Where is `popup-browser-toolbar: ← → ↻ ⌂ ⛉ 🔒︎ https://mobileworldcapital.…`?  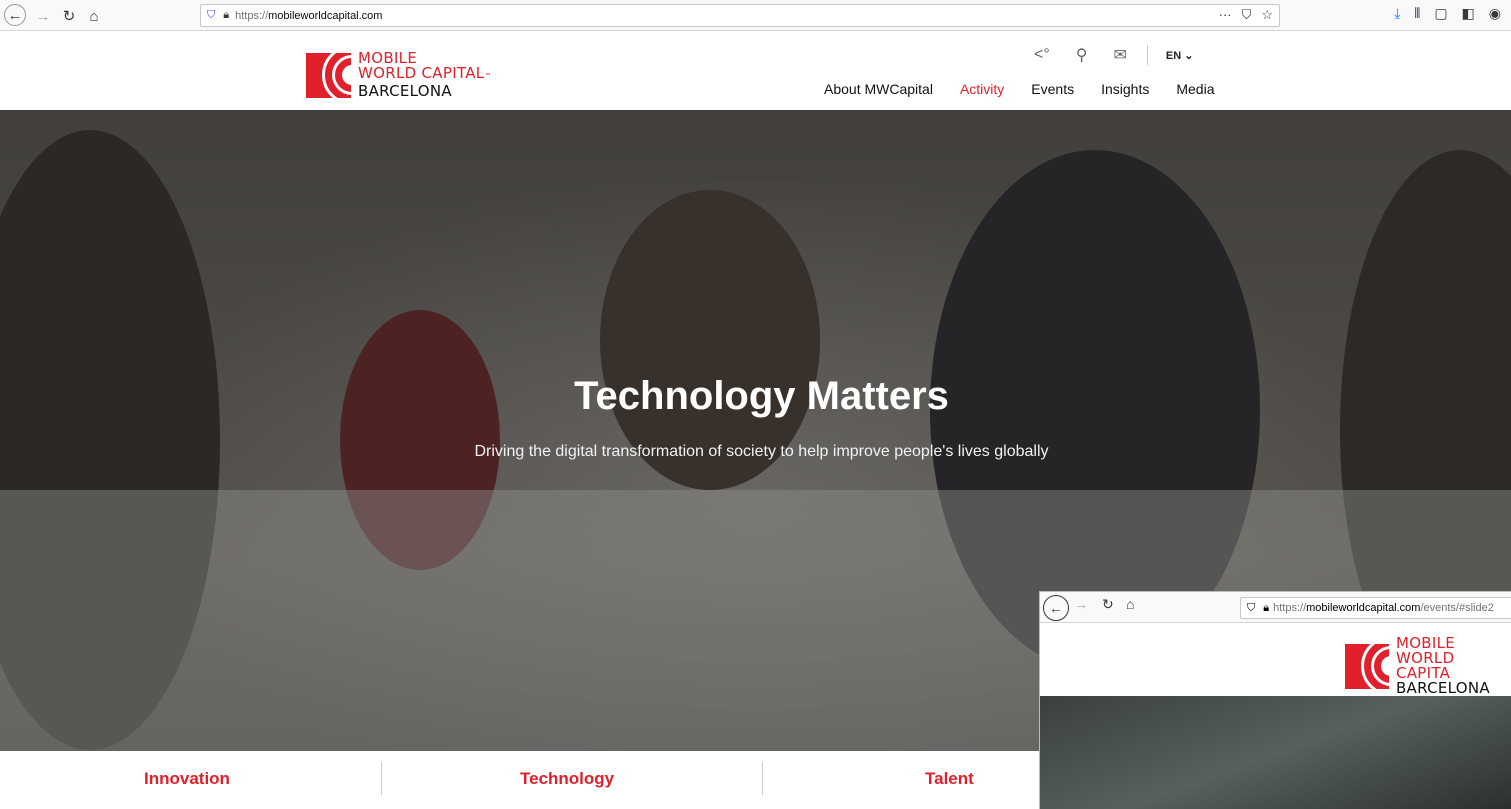
popup-browser-toolbar: ← → ↻ ⌂ ⛉ 🔒︎ https://mobileworldcapital.… is located at coordinates (1275, 607).